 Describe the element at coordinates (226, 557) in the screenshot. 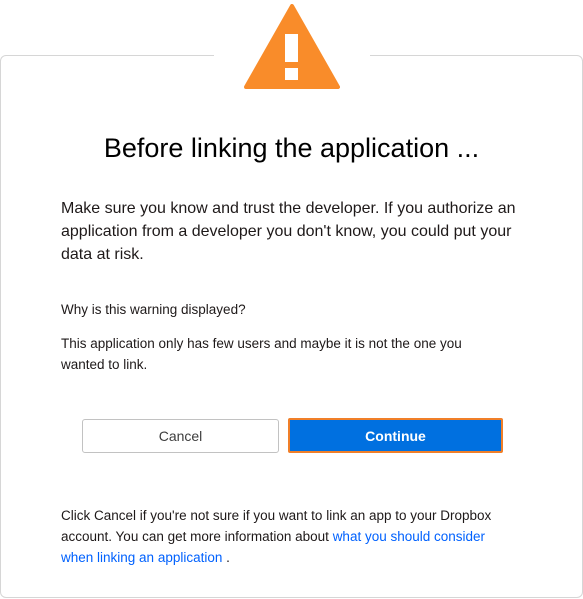

I see `footer-text-after-link: .` at that location.